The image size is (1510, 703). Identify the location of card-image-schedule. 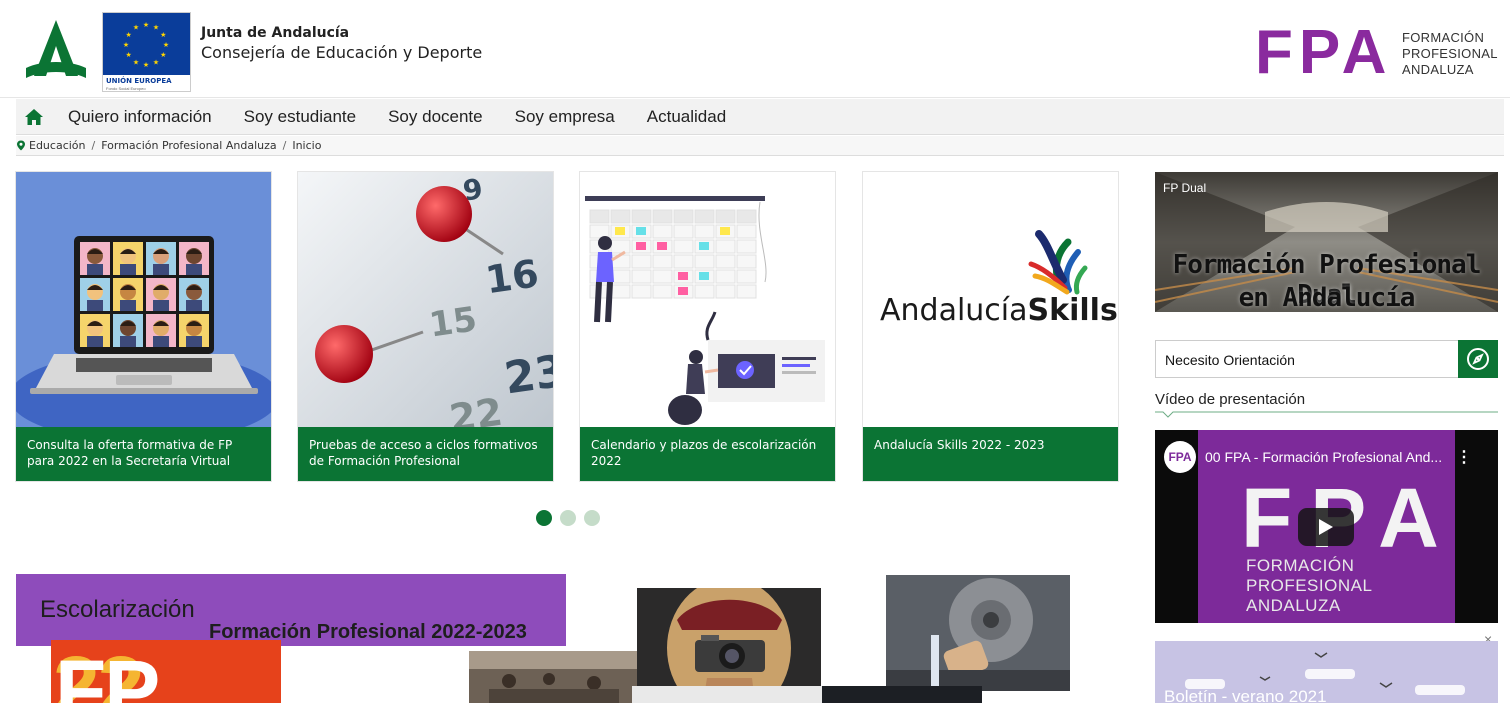
(707, 299).